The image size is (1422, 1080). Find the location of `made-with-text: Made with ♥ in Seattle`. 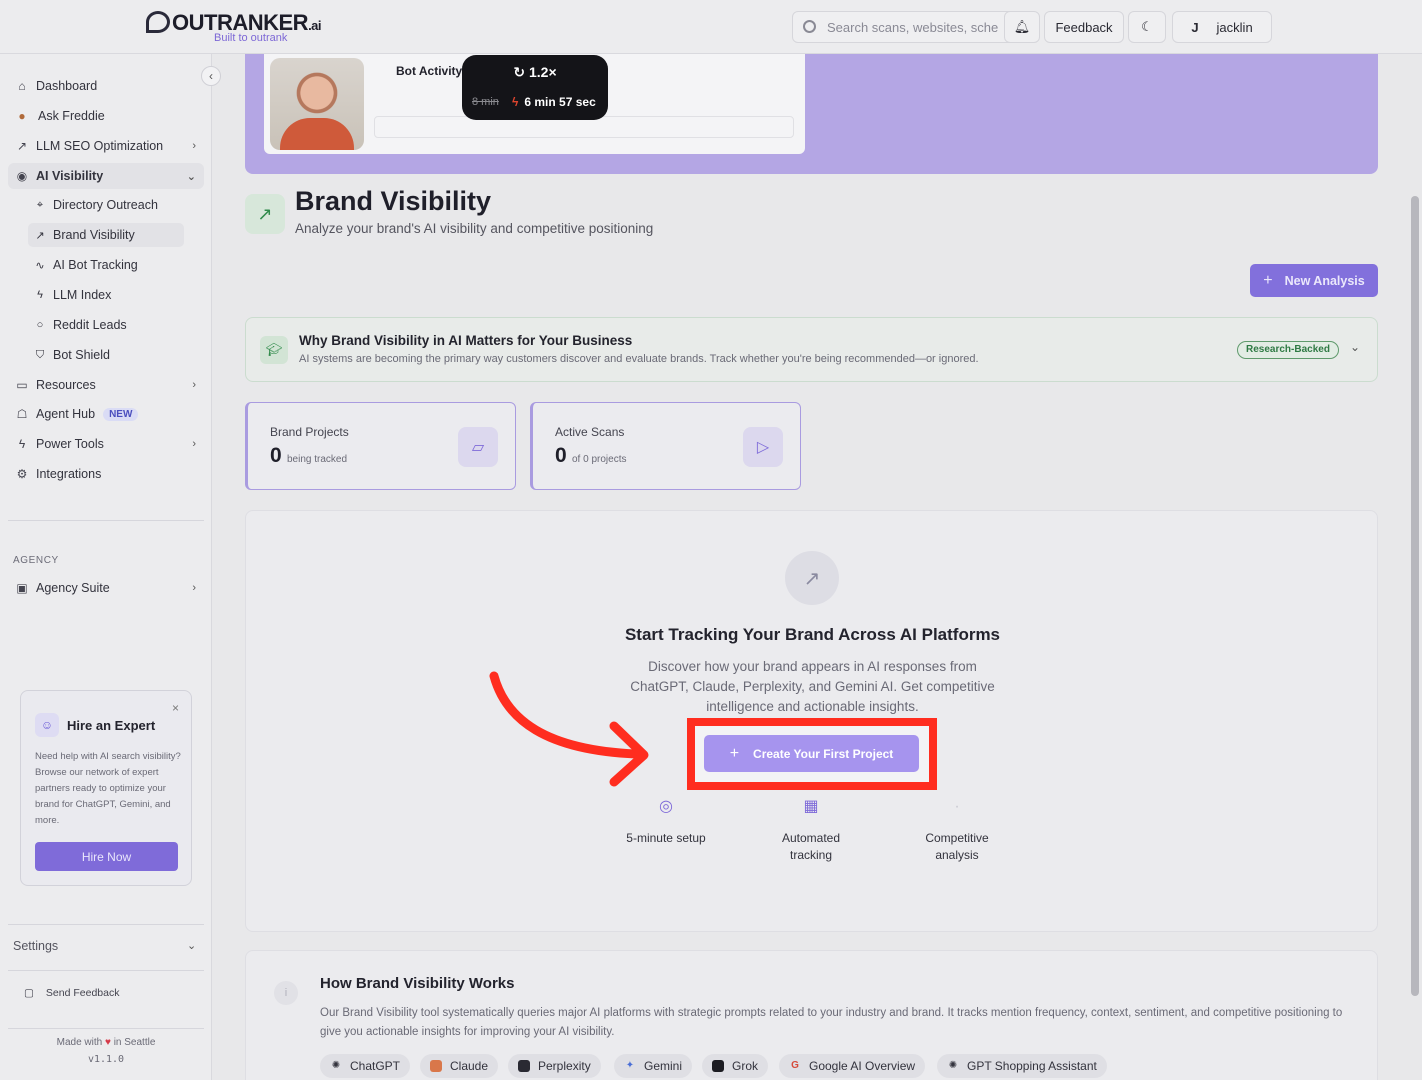

made-with-text: Made with ♥ in Seattle is located at coordinates (106, 1042).